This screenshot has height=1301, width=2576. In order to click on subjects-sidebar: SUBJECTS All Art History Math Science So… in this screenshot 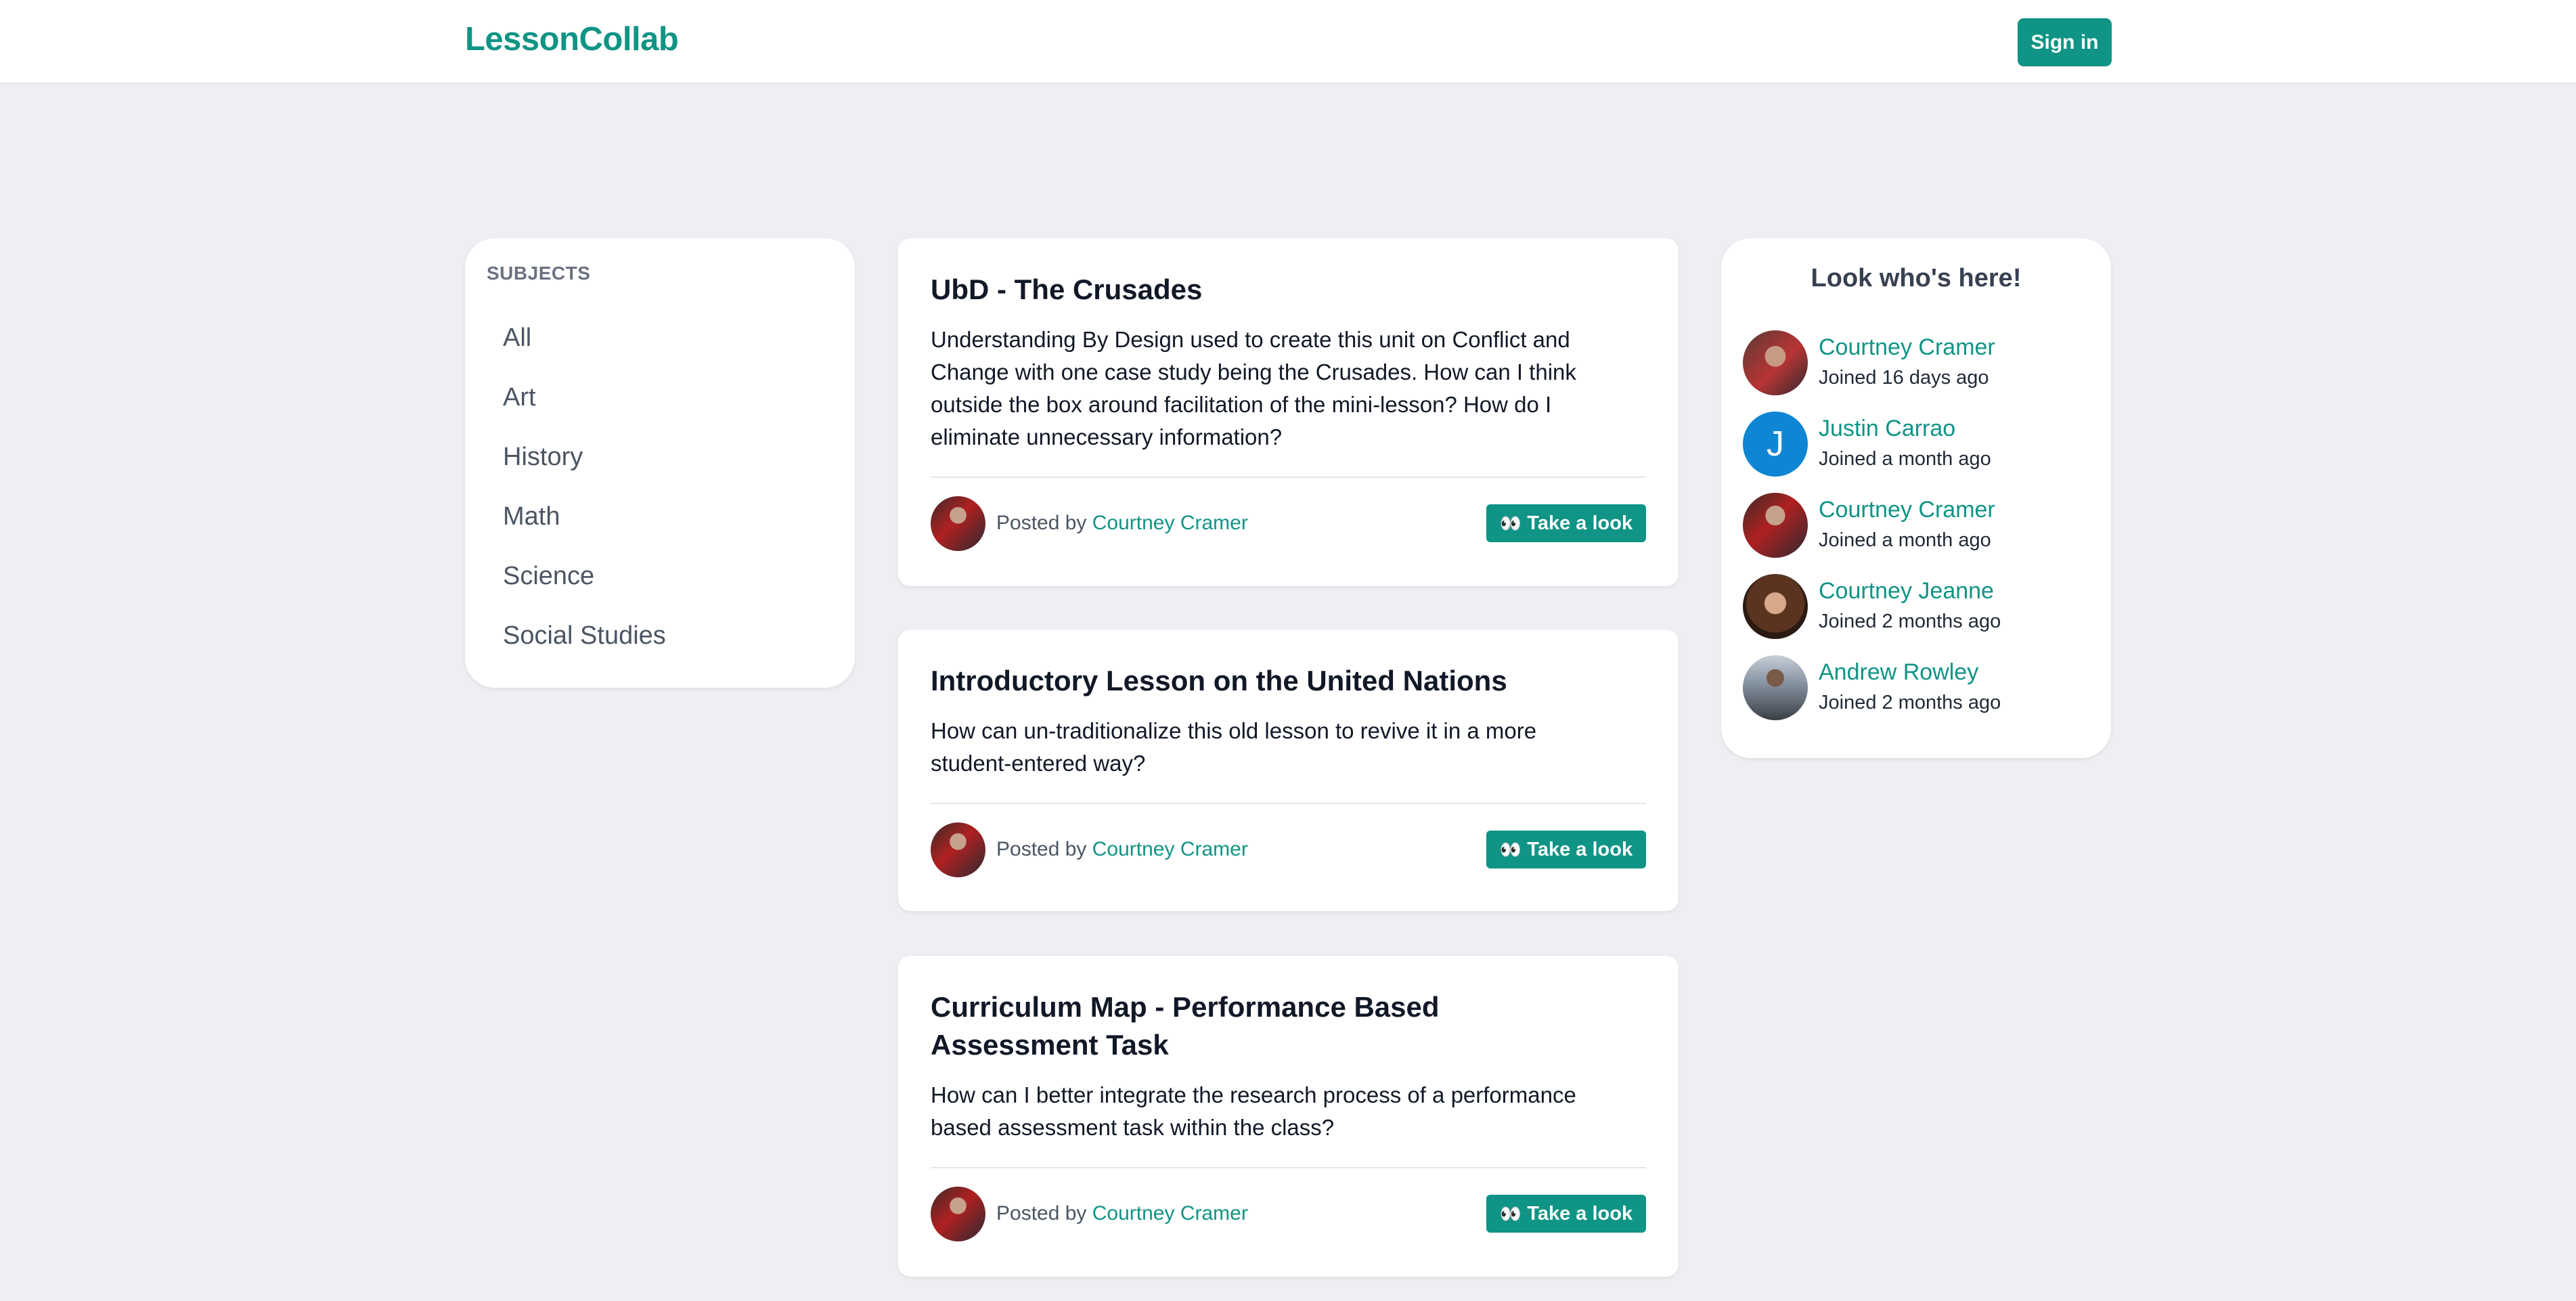, I will do `click(660, 463)`.